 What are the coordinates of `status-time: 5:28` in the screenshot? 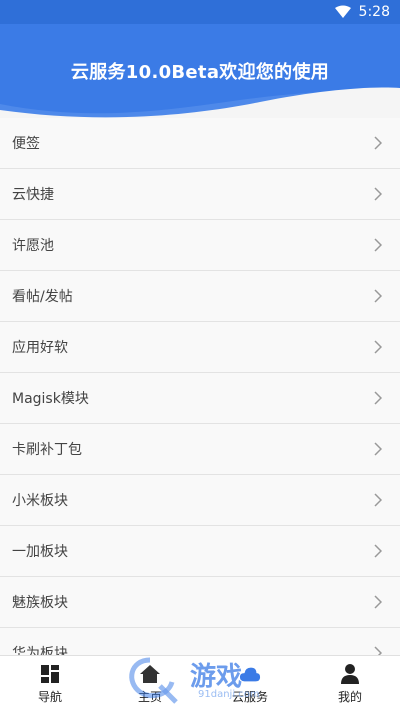 It's located at (374, 12).